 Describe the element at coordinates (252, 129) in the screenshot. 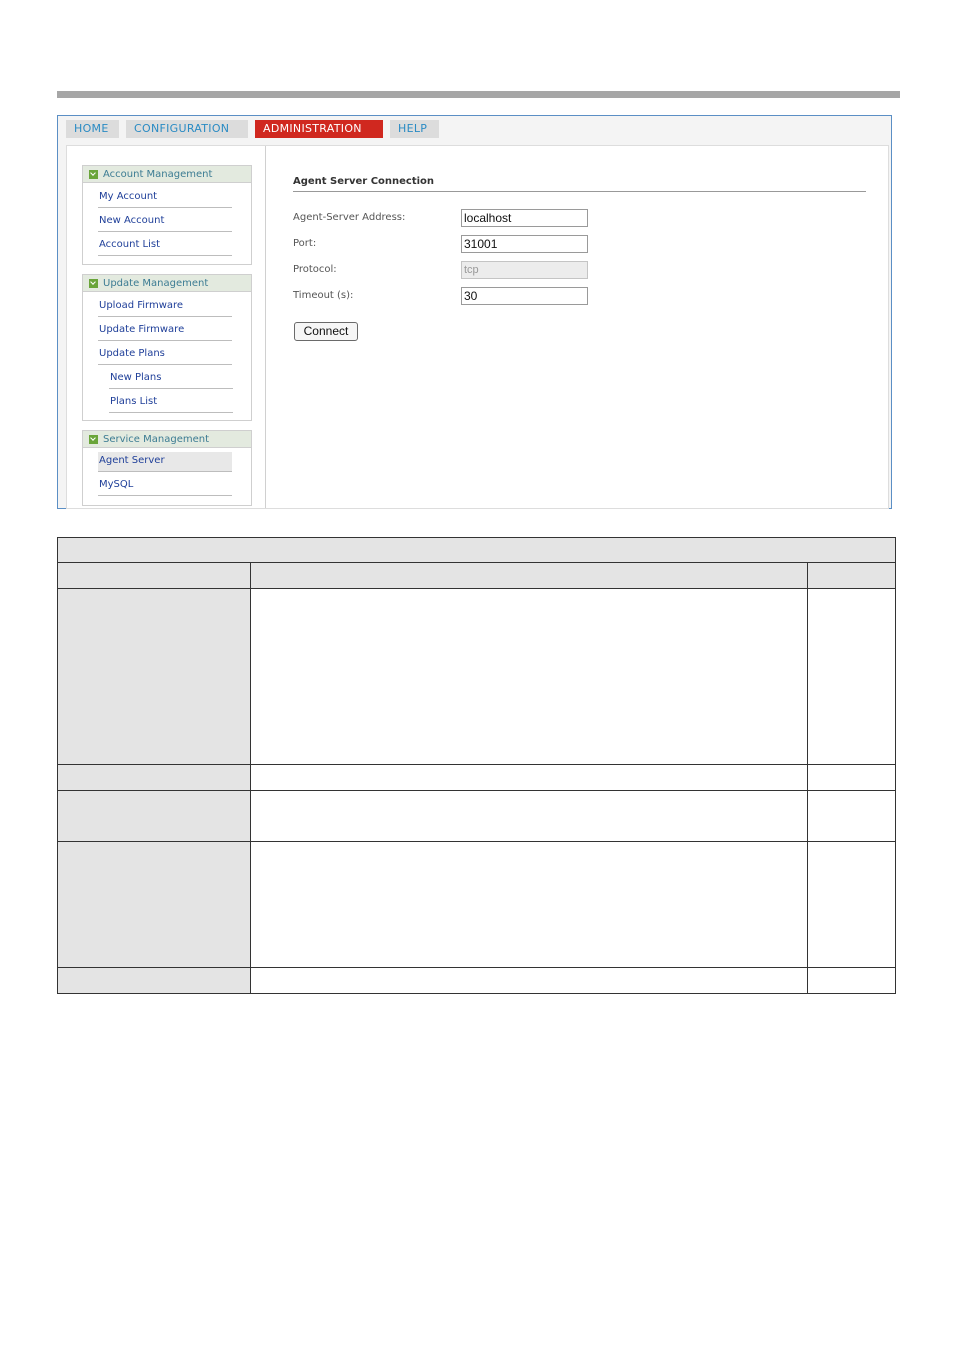

I see `top-nav: HOME CONFIGURATION ADMINISTRATION HELP` at that location.